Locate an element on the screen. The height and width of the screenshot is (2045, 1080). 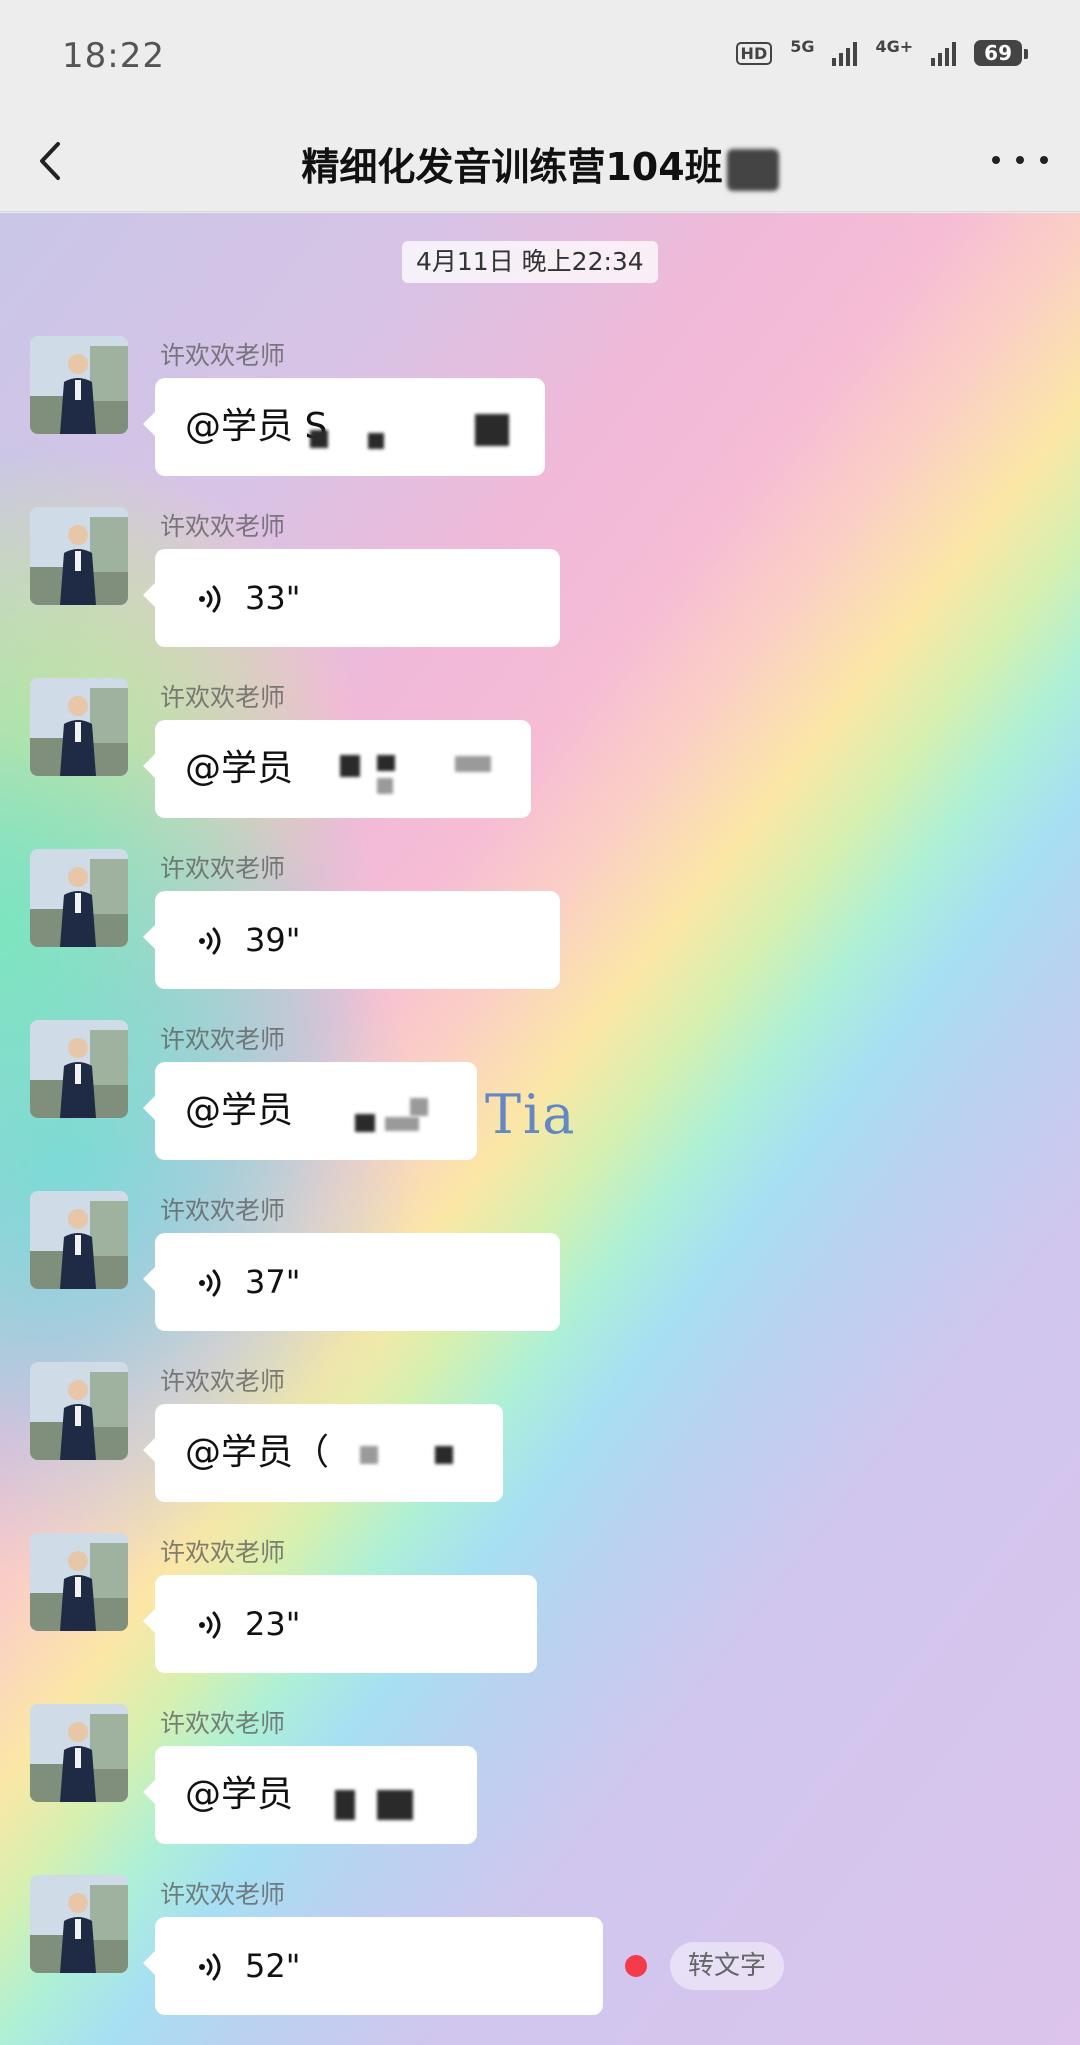
voice-bubble: 39" is located at coordinates (351, 940).